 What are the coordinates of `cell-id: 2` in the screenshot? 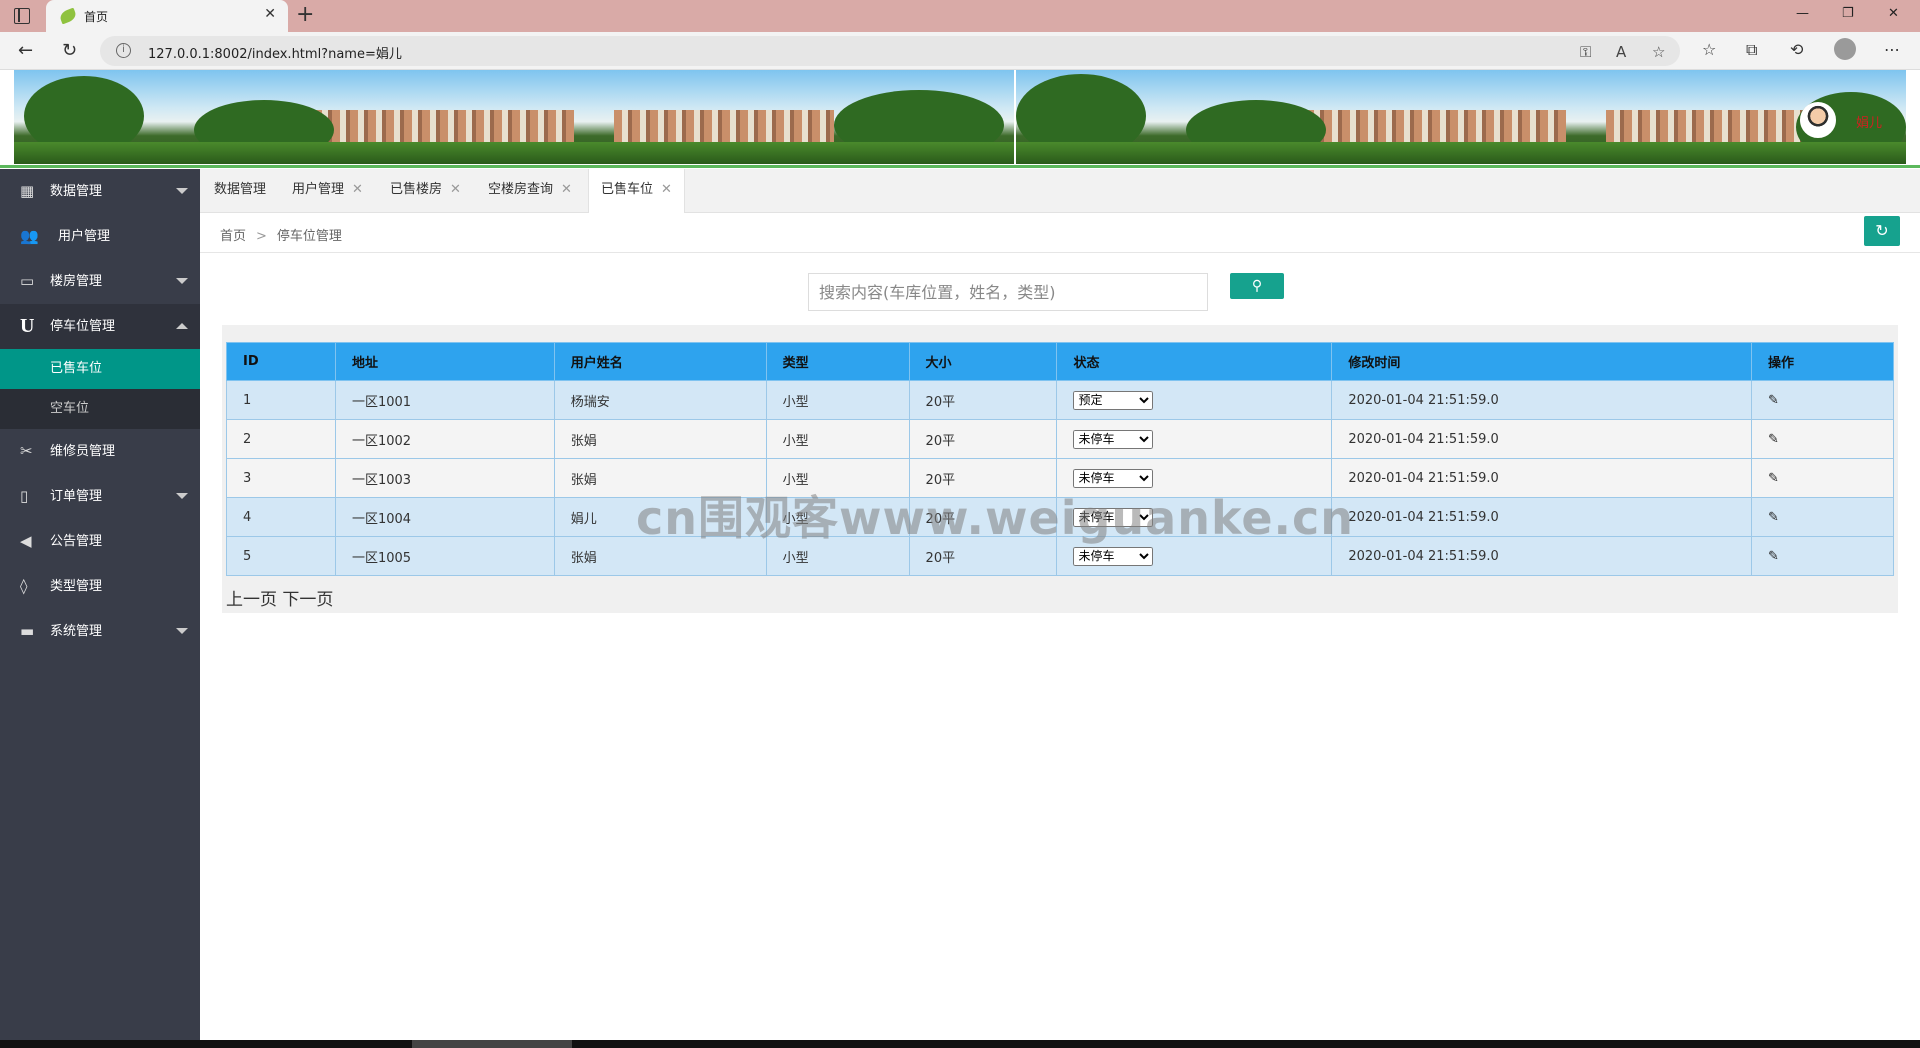 It's located at (281, 439).